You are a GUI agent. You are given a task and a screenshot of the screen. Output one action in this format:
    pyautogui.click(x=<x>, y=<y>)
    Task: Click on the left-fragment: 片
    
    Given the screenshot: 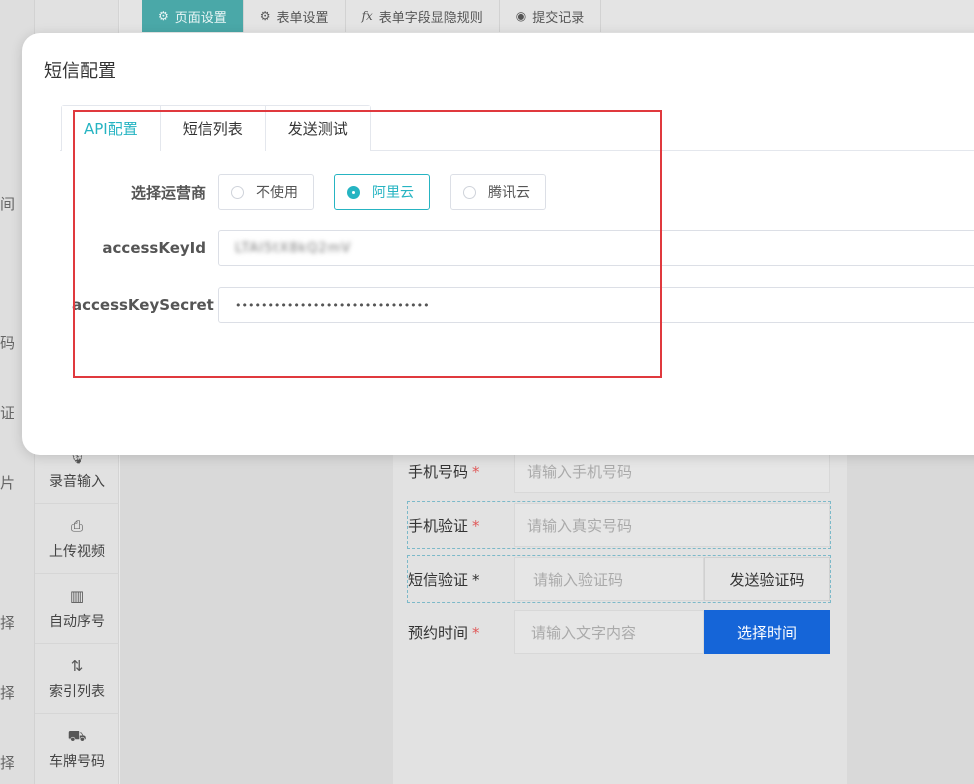 What is the action you would take?
    pyautogui.click(x=7, y=483)
    